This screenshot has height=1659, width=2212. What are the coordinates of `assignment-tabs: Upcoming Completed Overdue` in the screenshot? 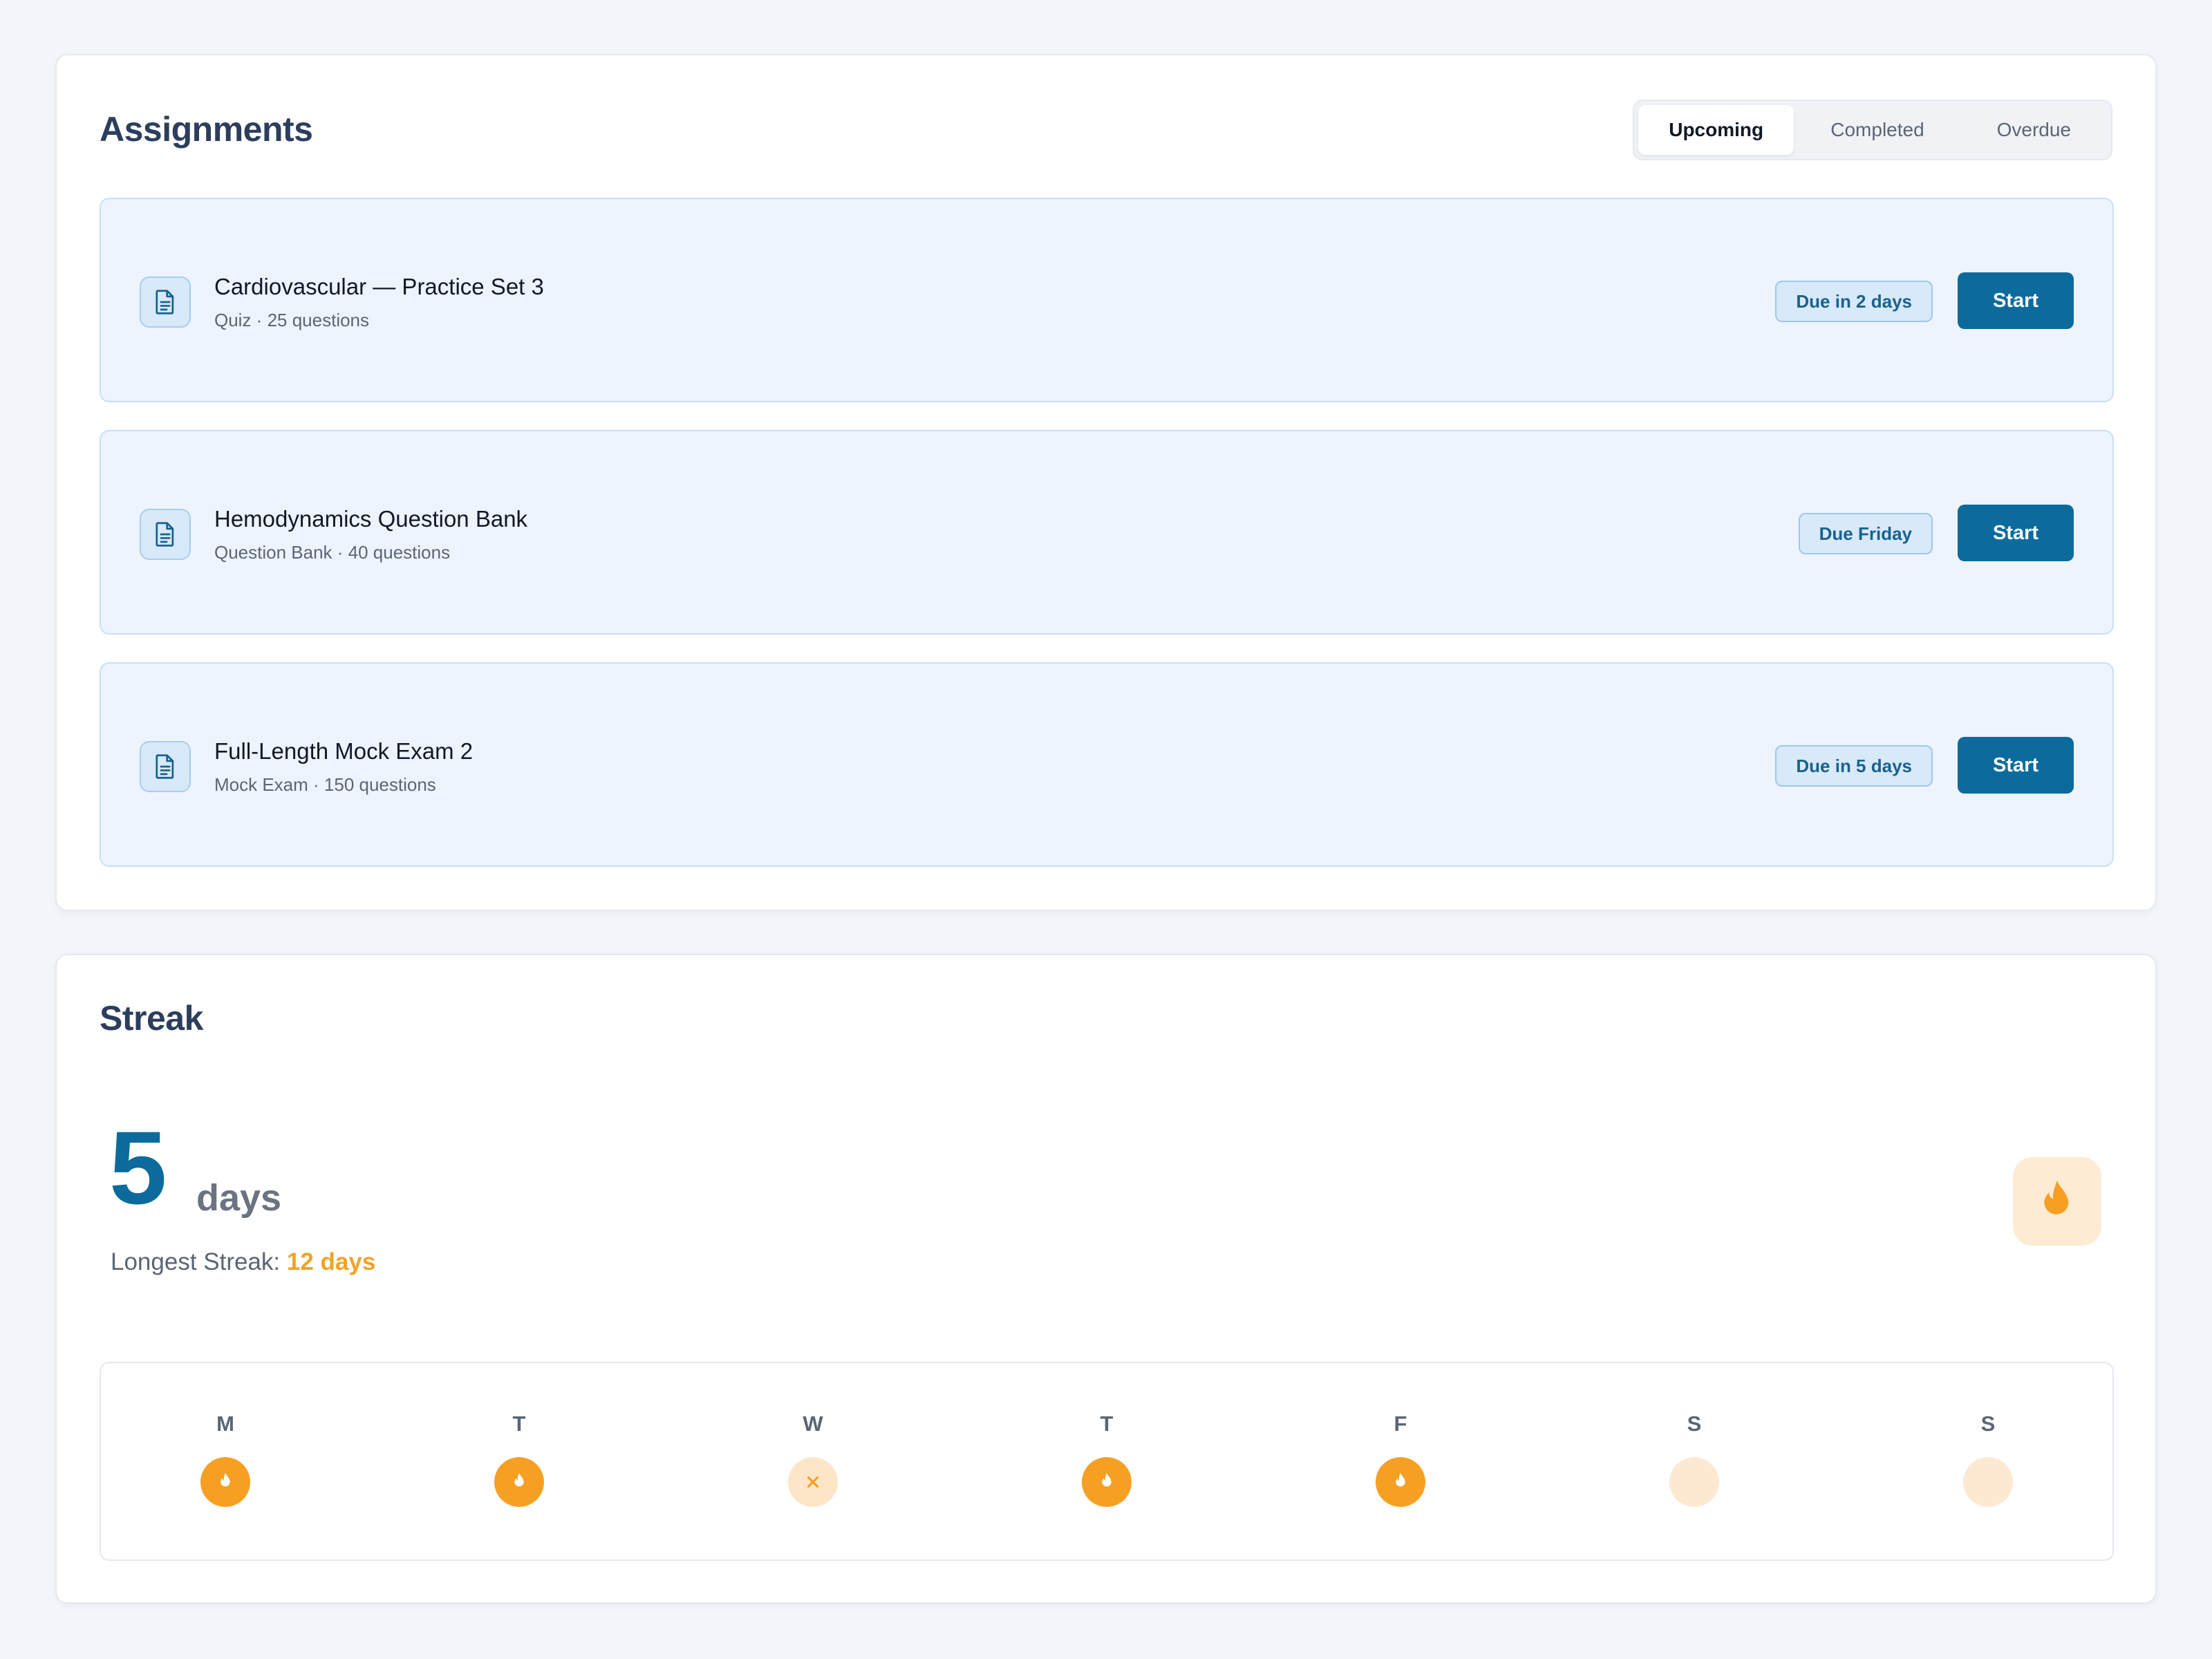 It's located at (1872, 130).